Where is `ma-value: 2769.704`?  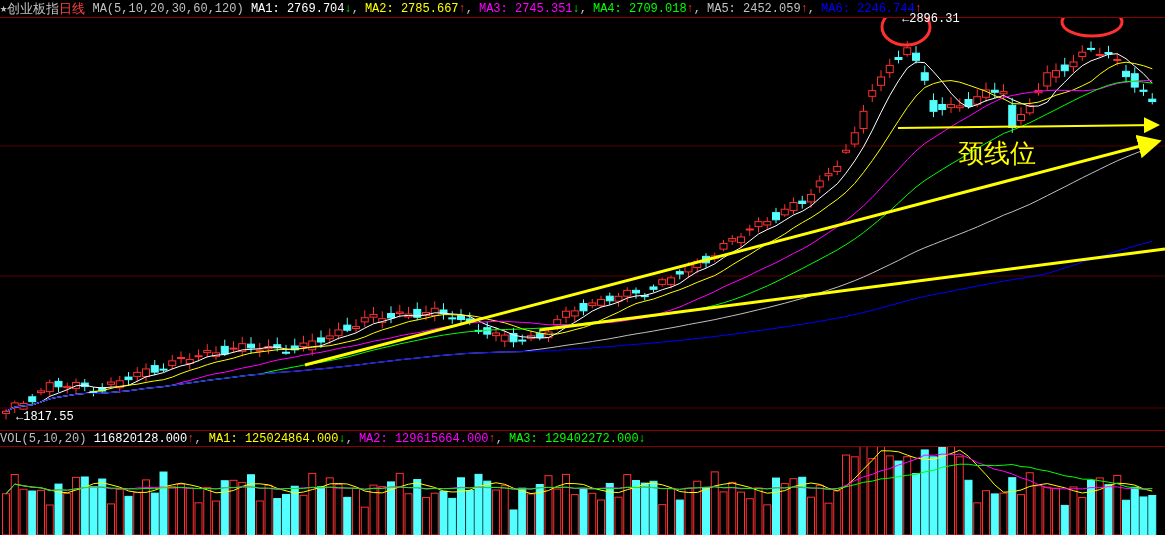
ma-value: 2769.704 is located at coordinates (315, 8).